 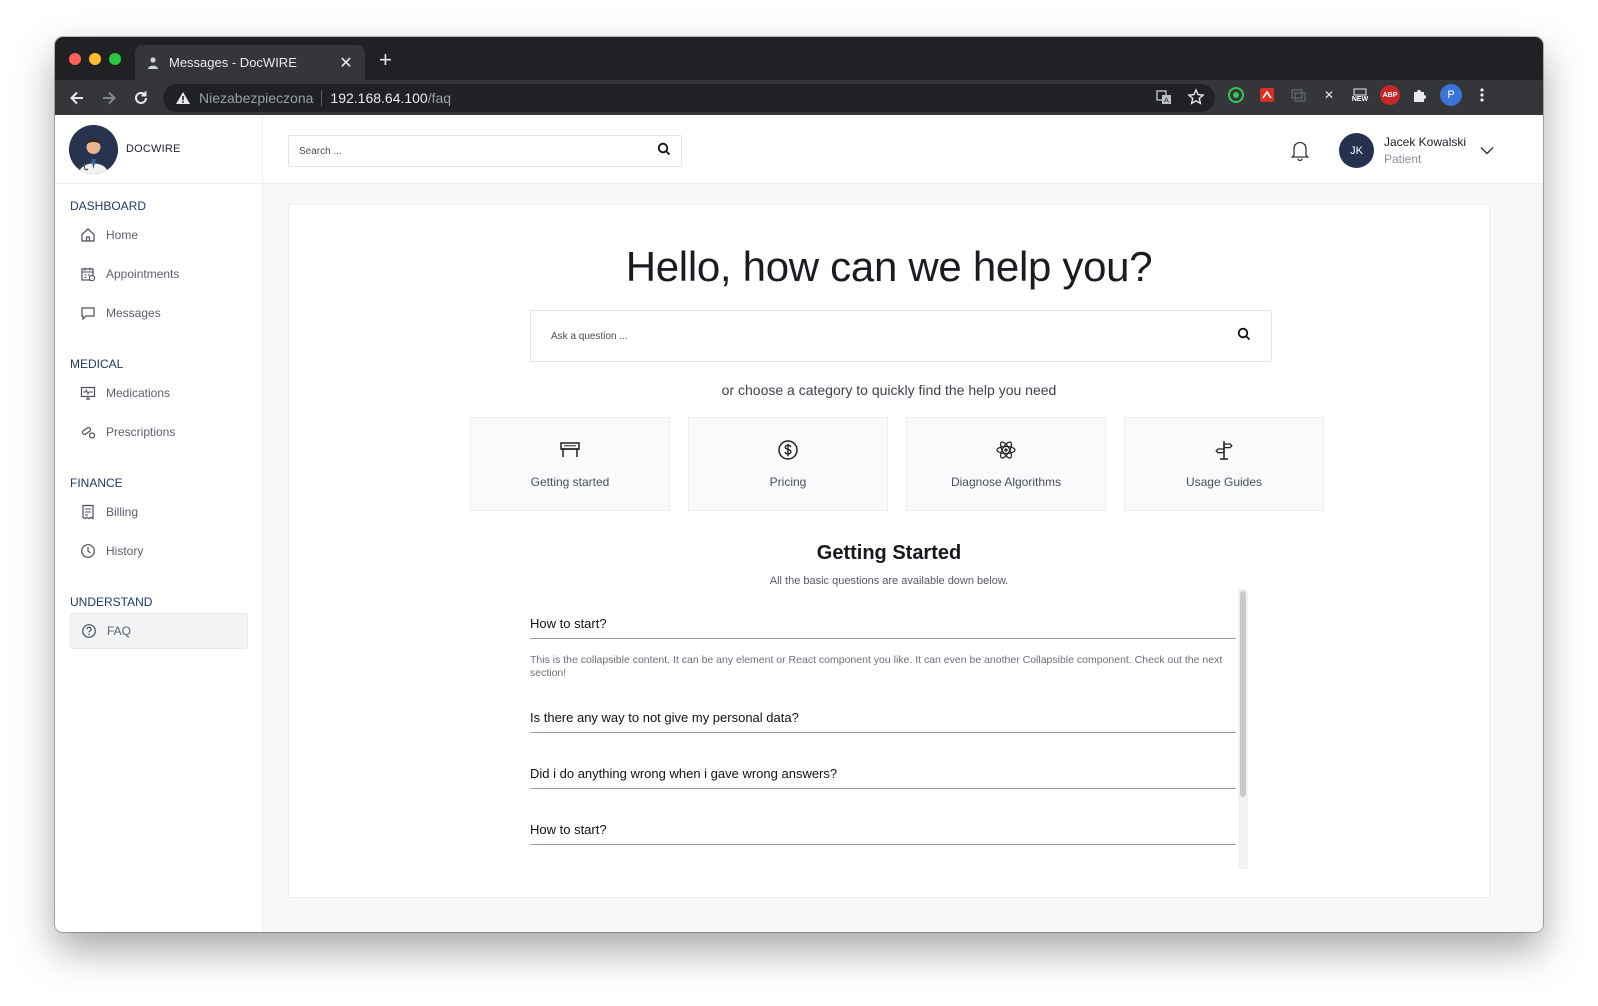 What do you see at coordinates (1420, 95) in the screenshot?
I see `puzzle-extensions-icon` at bounding box center [1420, 95].